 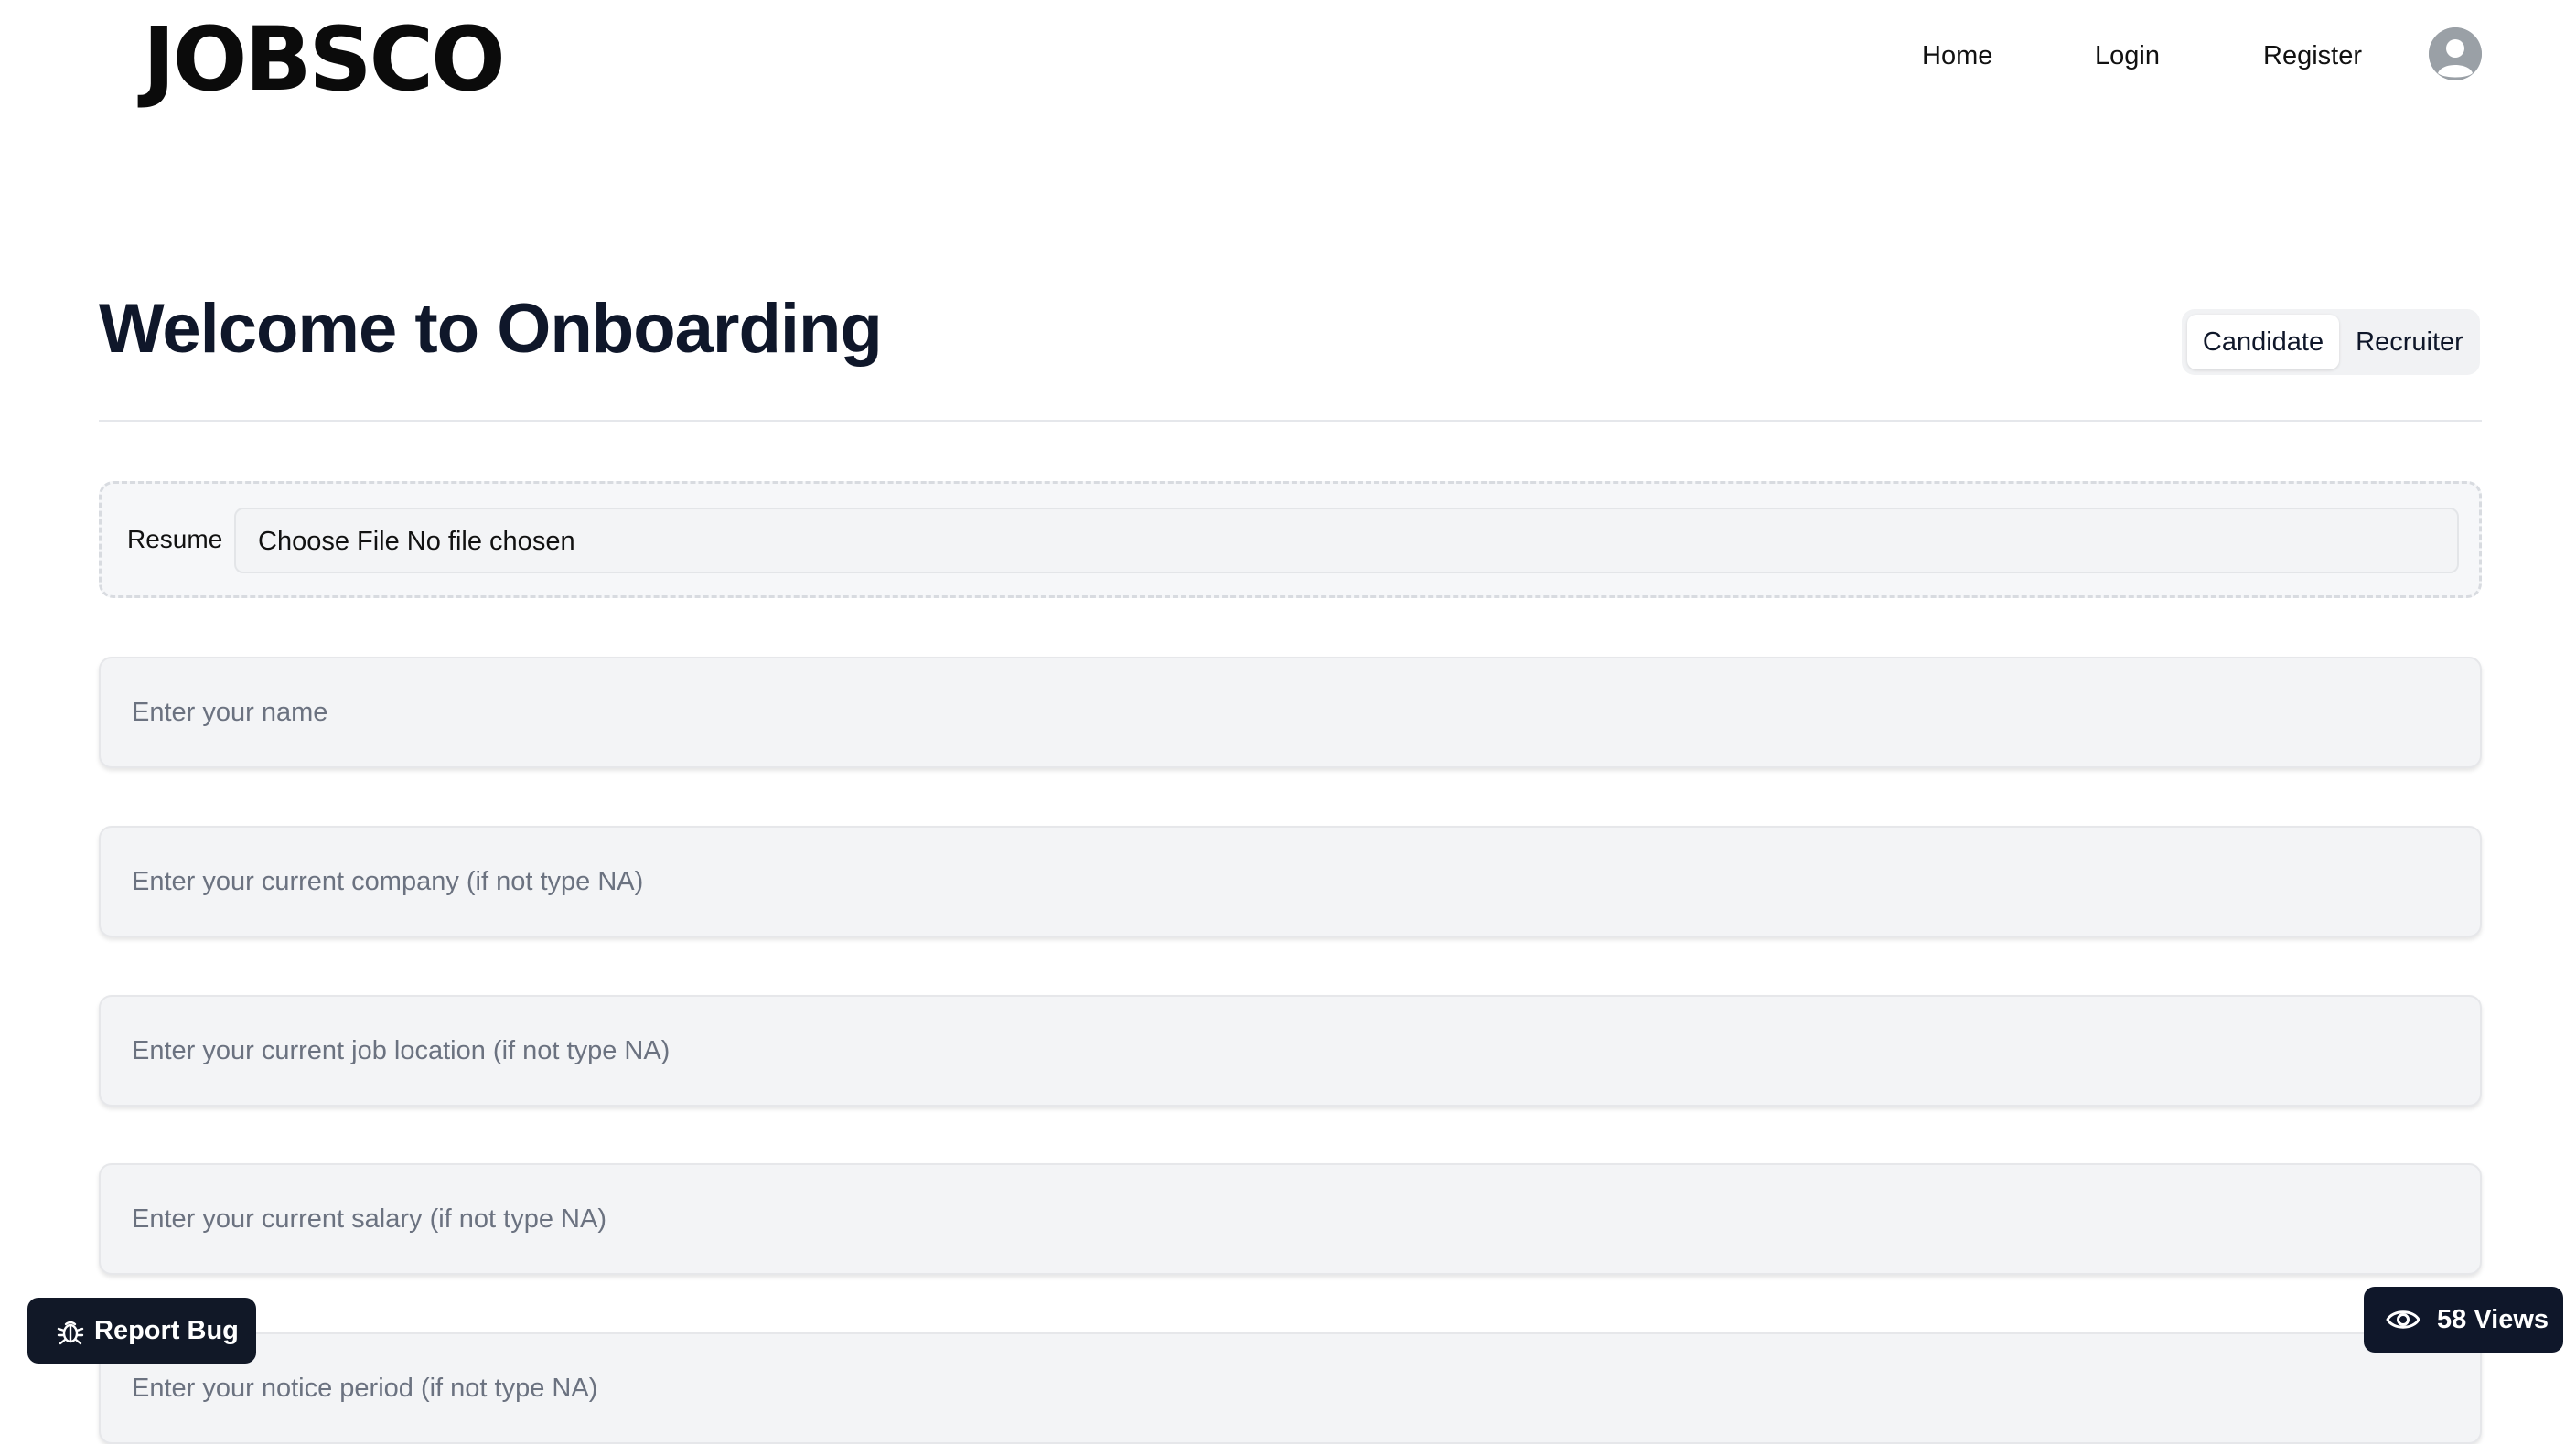 I want to click on name-field-wrapper, so click(x=1291, y=713).